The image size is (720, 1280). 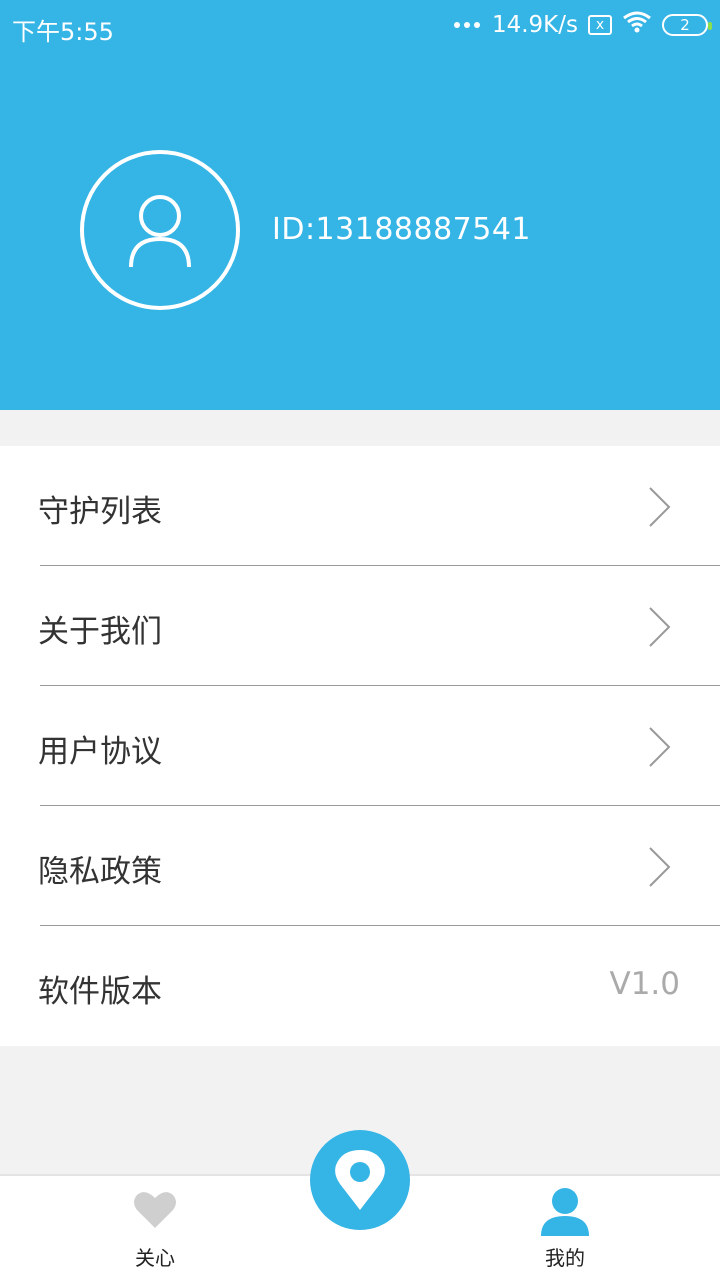 I want to click on location-pin-icon, so click(x=360, y=1180).